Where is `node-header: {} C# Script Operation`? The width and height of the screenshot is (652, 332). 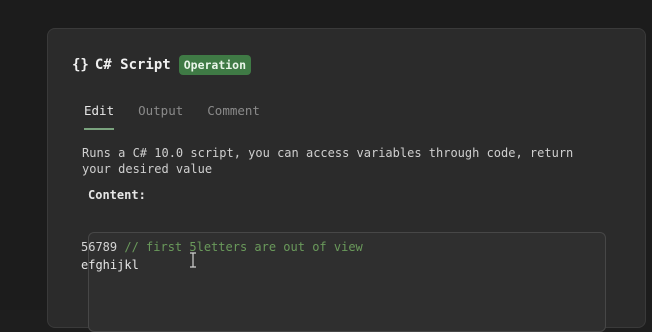
node-header: {} C# Script Operation is located at coordinates (162, 65).